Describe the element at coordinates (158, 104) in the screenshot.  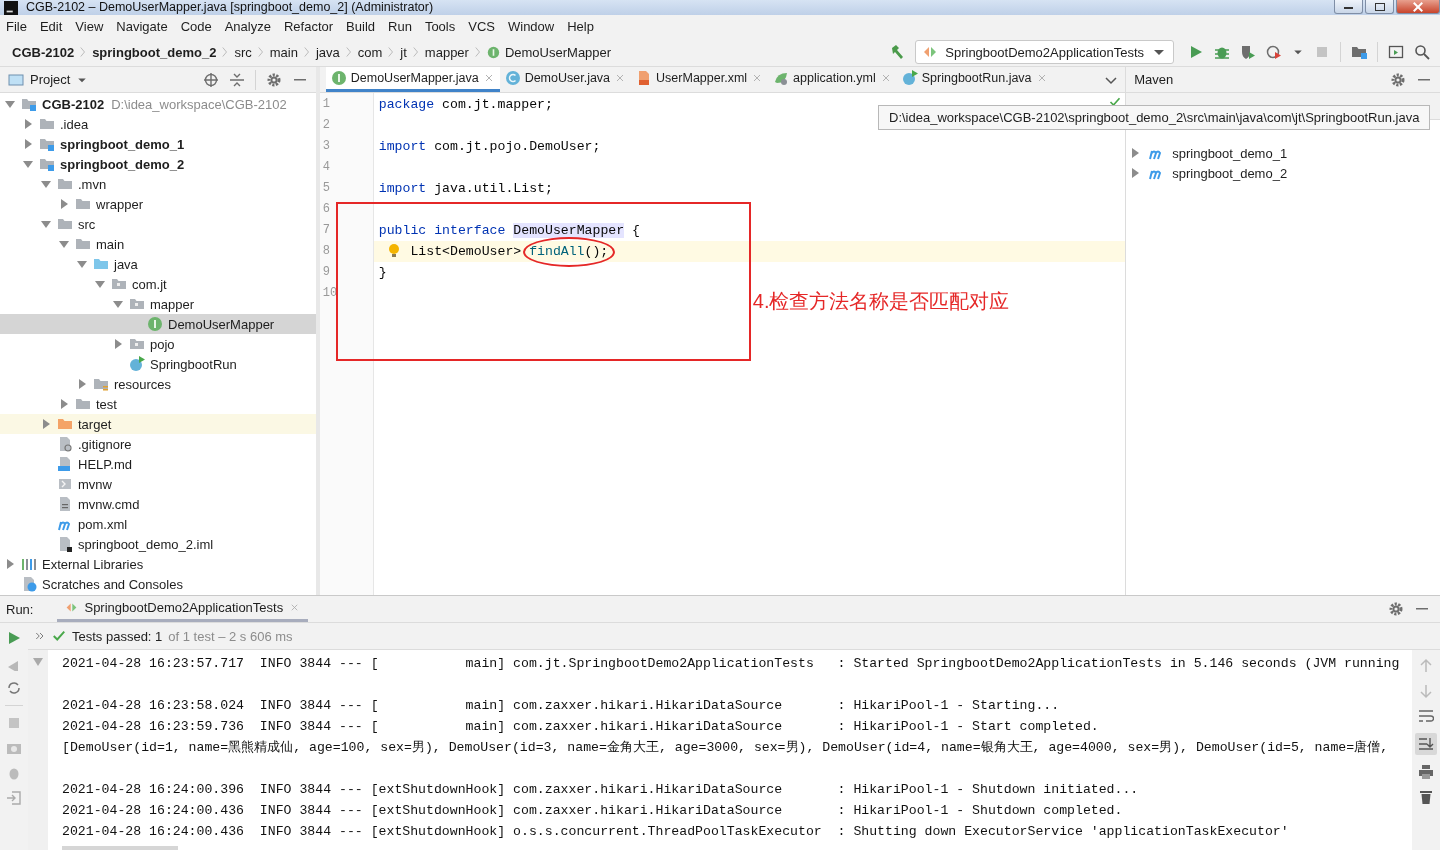
I see `tree-item: CGB-2102 D:\idea_workspace\CGB-2102` at that location.